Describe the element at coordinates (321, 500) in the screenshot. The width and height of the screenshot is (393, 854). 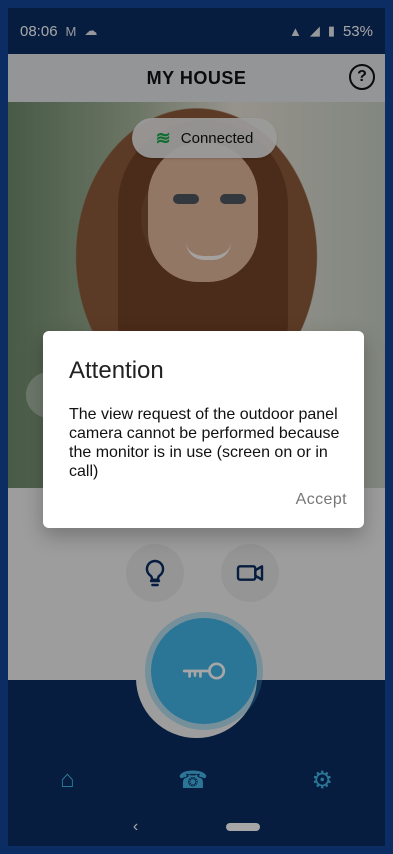
I see `accept-button: Accept` at that location.